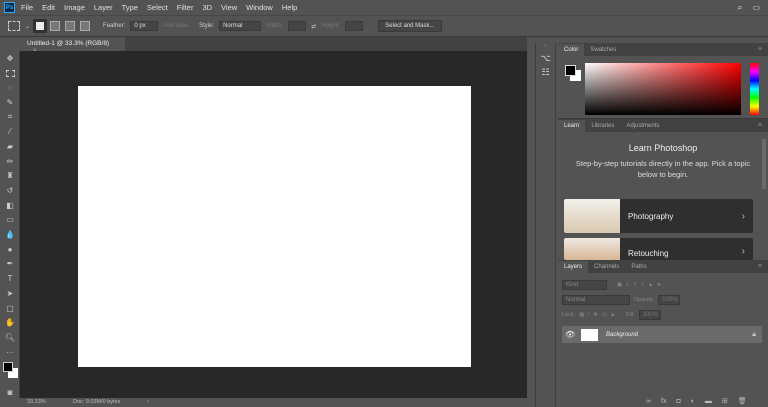 The width and height of the screenshot is (768, 407). Describe the element at coordinates (10, 87) in the screenshot. I see `lasso-tool-icon: ◌` at that location.